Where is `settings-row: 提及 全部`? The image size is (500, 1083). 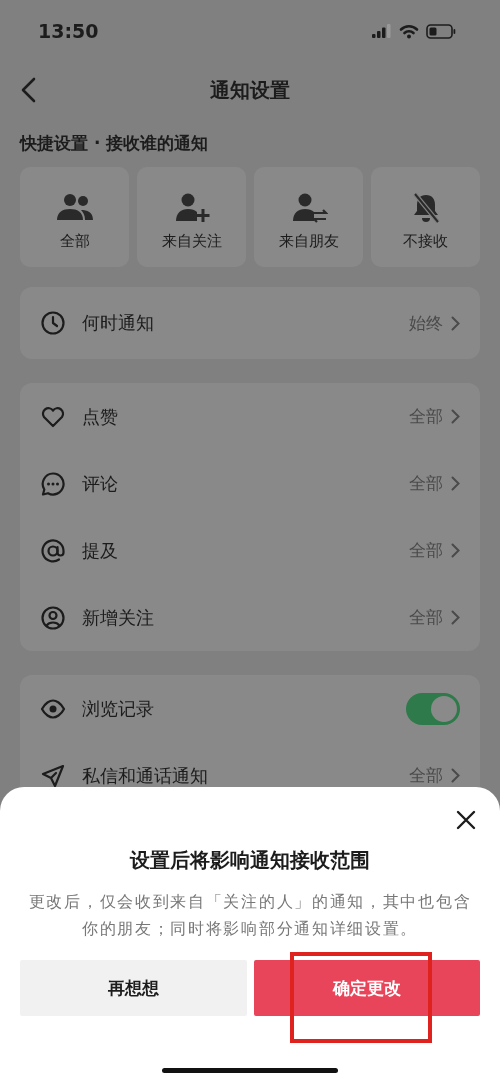 settings-row: 提及 全部 is located at coordinates (250, 550).